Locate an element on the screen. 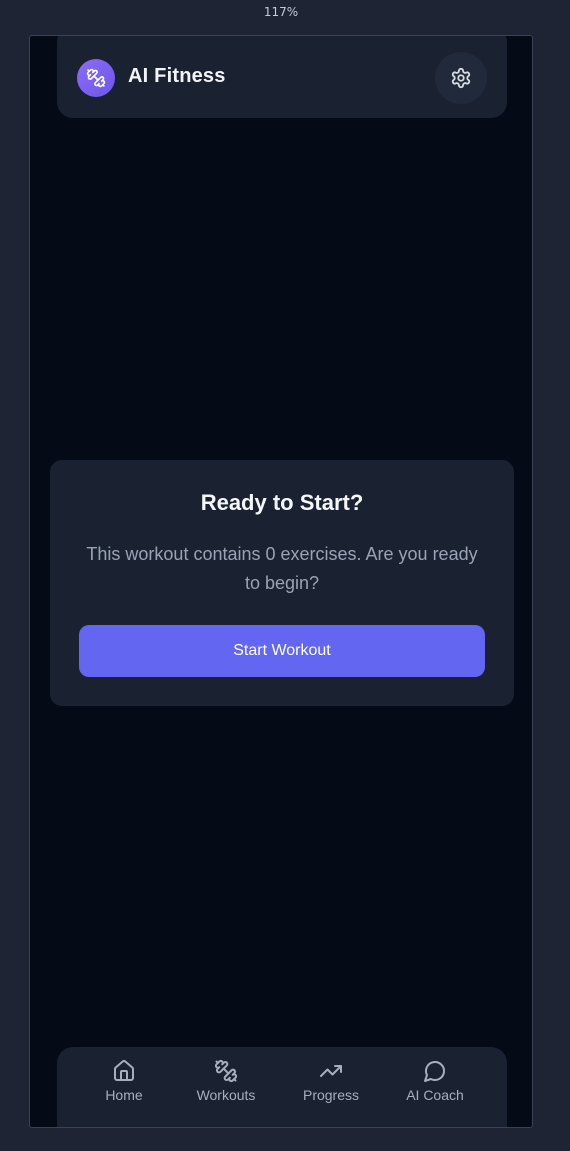  app-title: AI Fitness is located at coordinates (177, 76).